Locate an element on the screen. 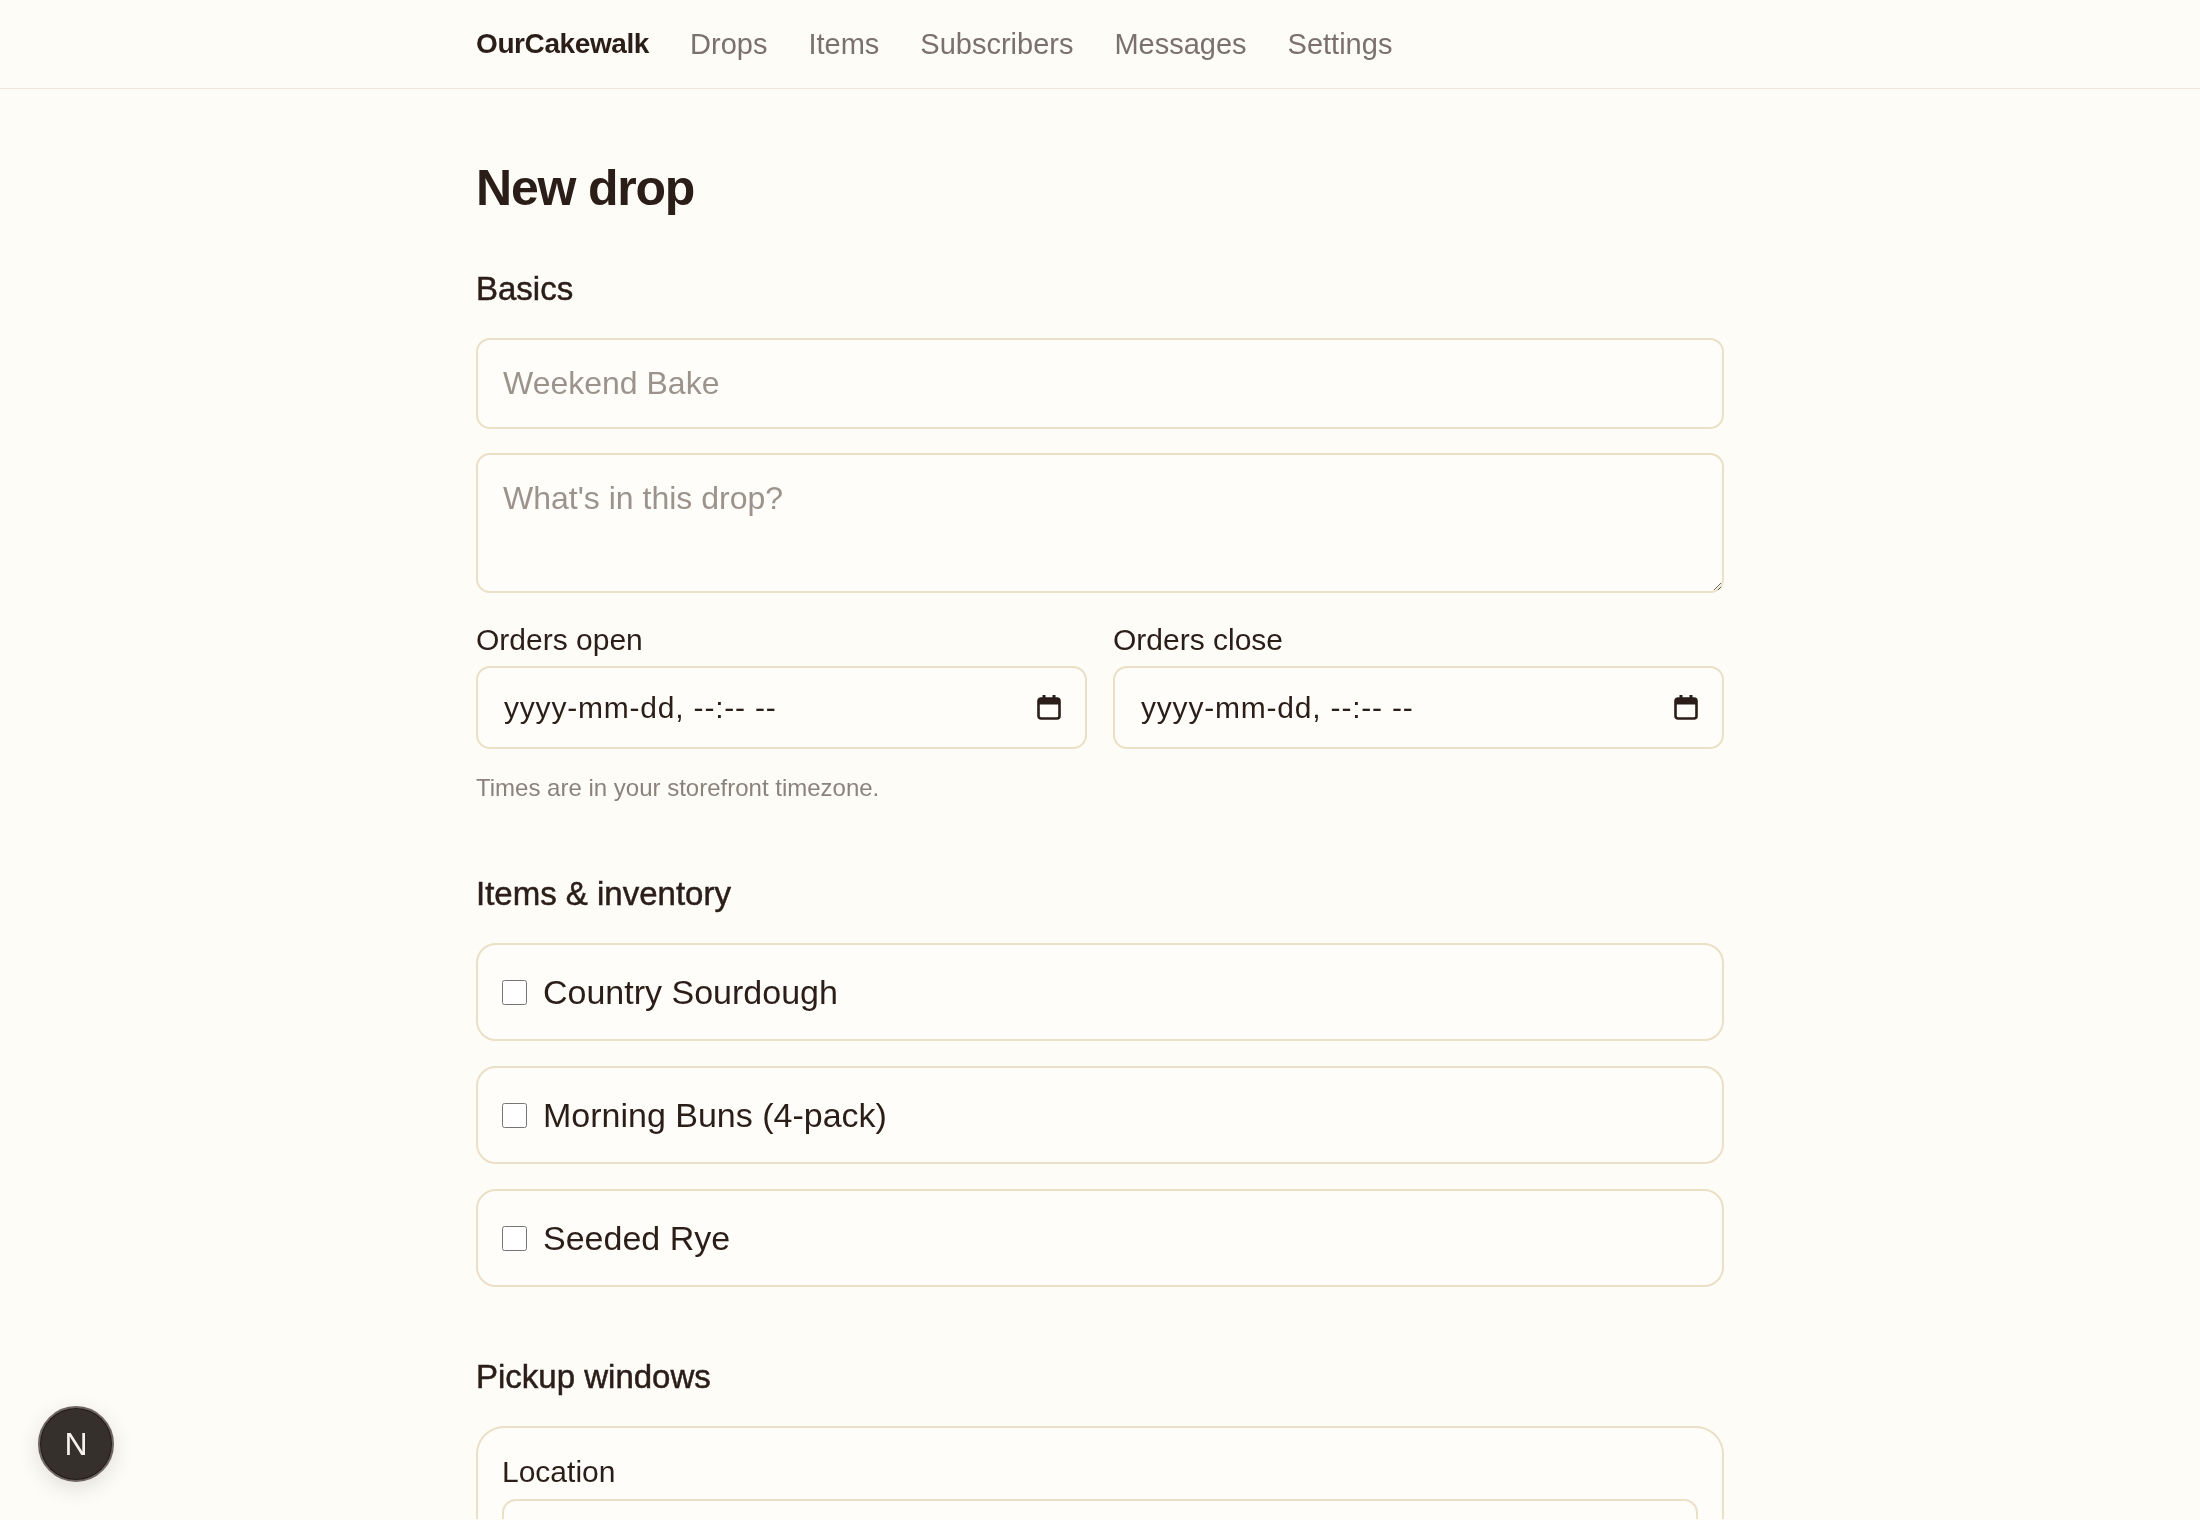  section-heading: Items & inventory is located at coordinates (603, 894).